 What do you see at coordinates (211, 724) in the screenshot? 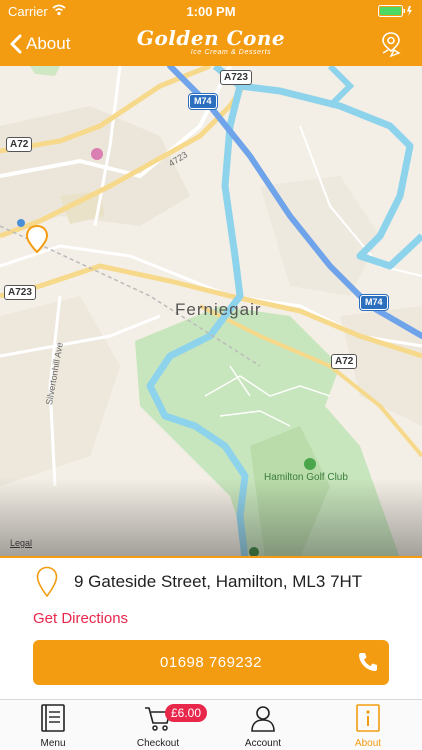
I see `tab-bar: Menu Checkout Account About` at bounding box center [211, 724].